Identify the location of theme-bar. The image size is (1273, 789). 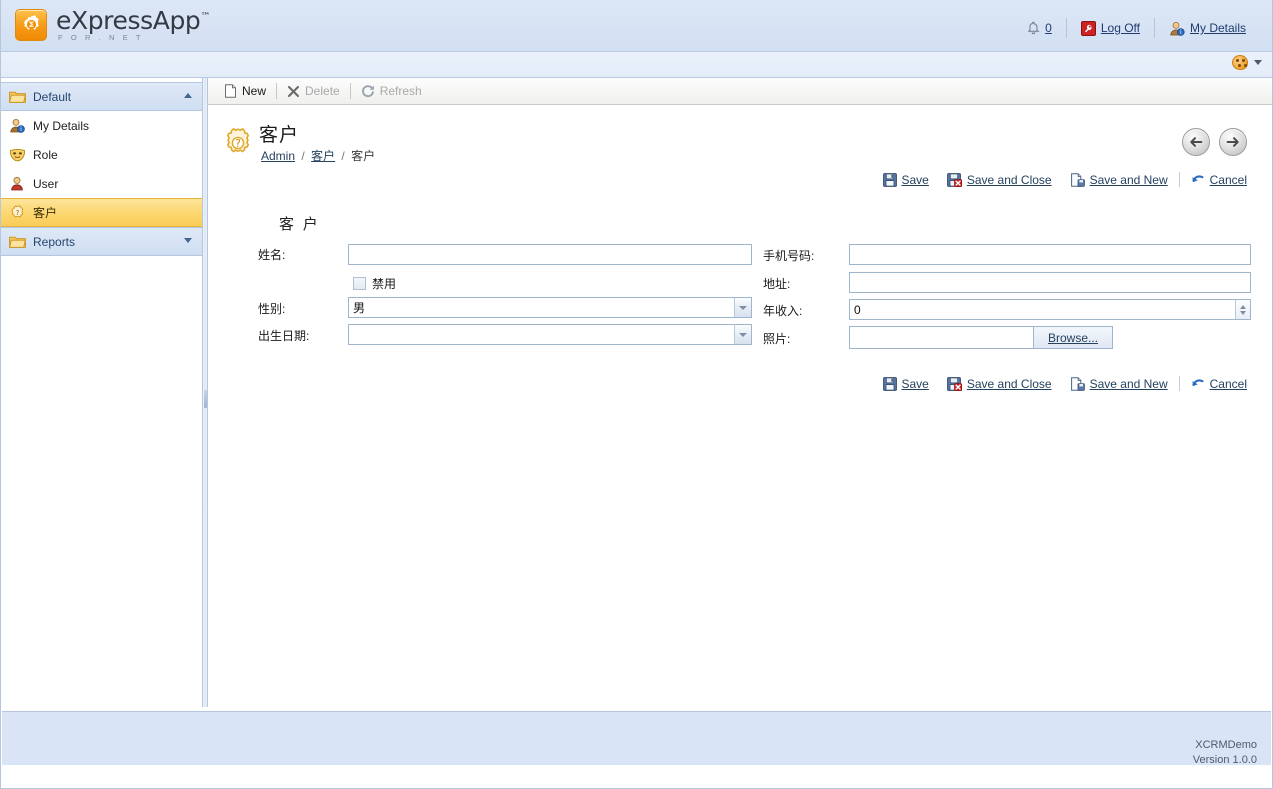
(636, 65).